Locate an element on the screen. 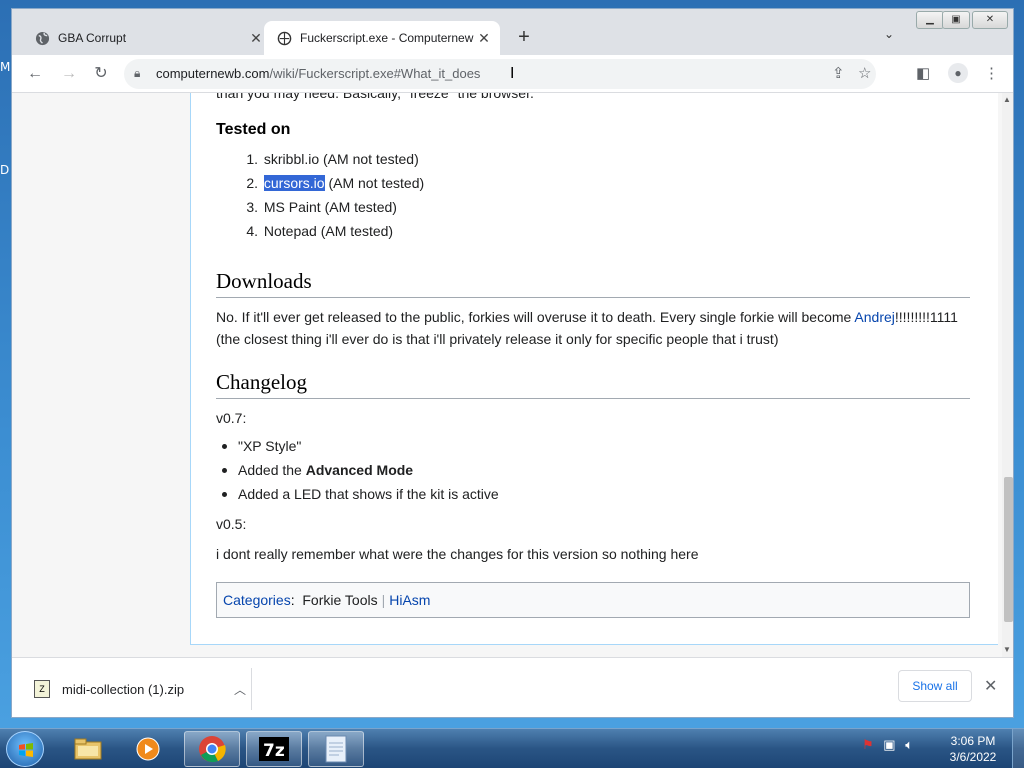 This screenshot has width=1024, height=768. download-item: Z midi-collection (1).zip ︿ is located at coordinates (138, 689).